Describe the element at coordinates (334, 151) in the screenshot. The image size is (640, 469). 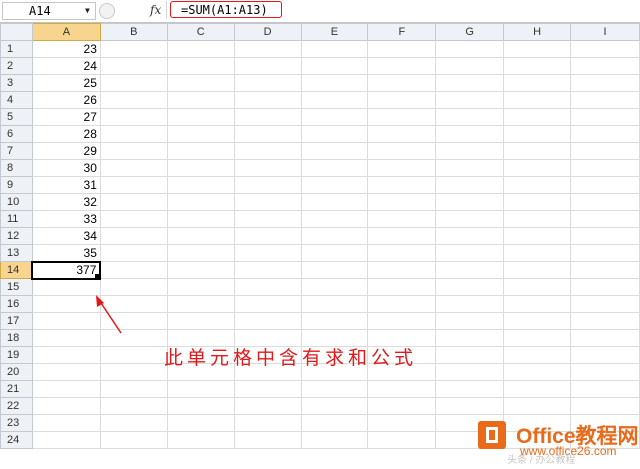
I see `cell-e7` at that location.